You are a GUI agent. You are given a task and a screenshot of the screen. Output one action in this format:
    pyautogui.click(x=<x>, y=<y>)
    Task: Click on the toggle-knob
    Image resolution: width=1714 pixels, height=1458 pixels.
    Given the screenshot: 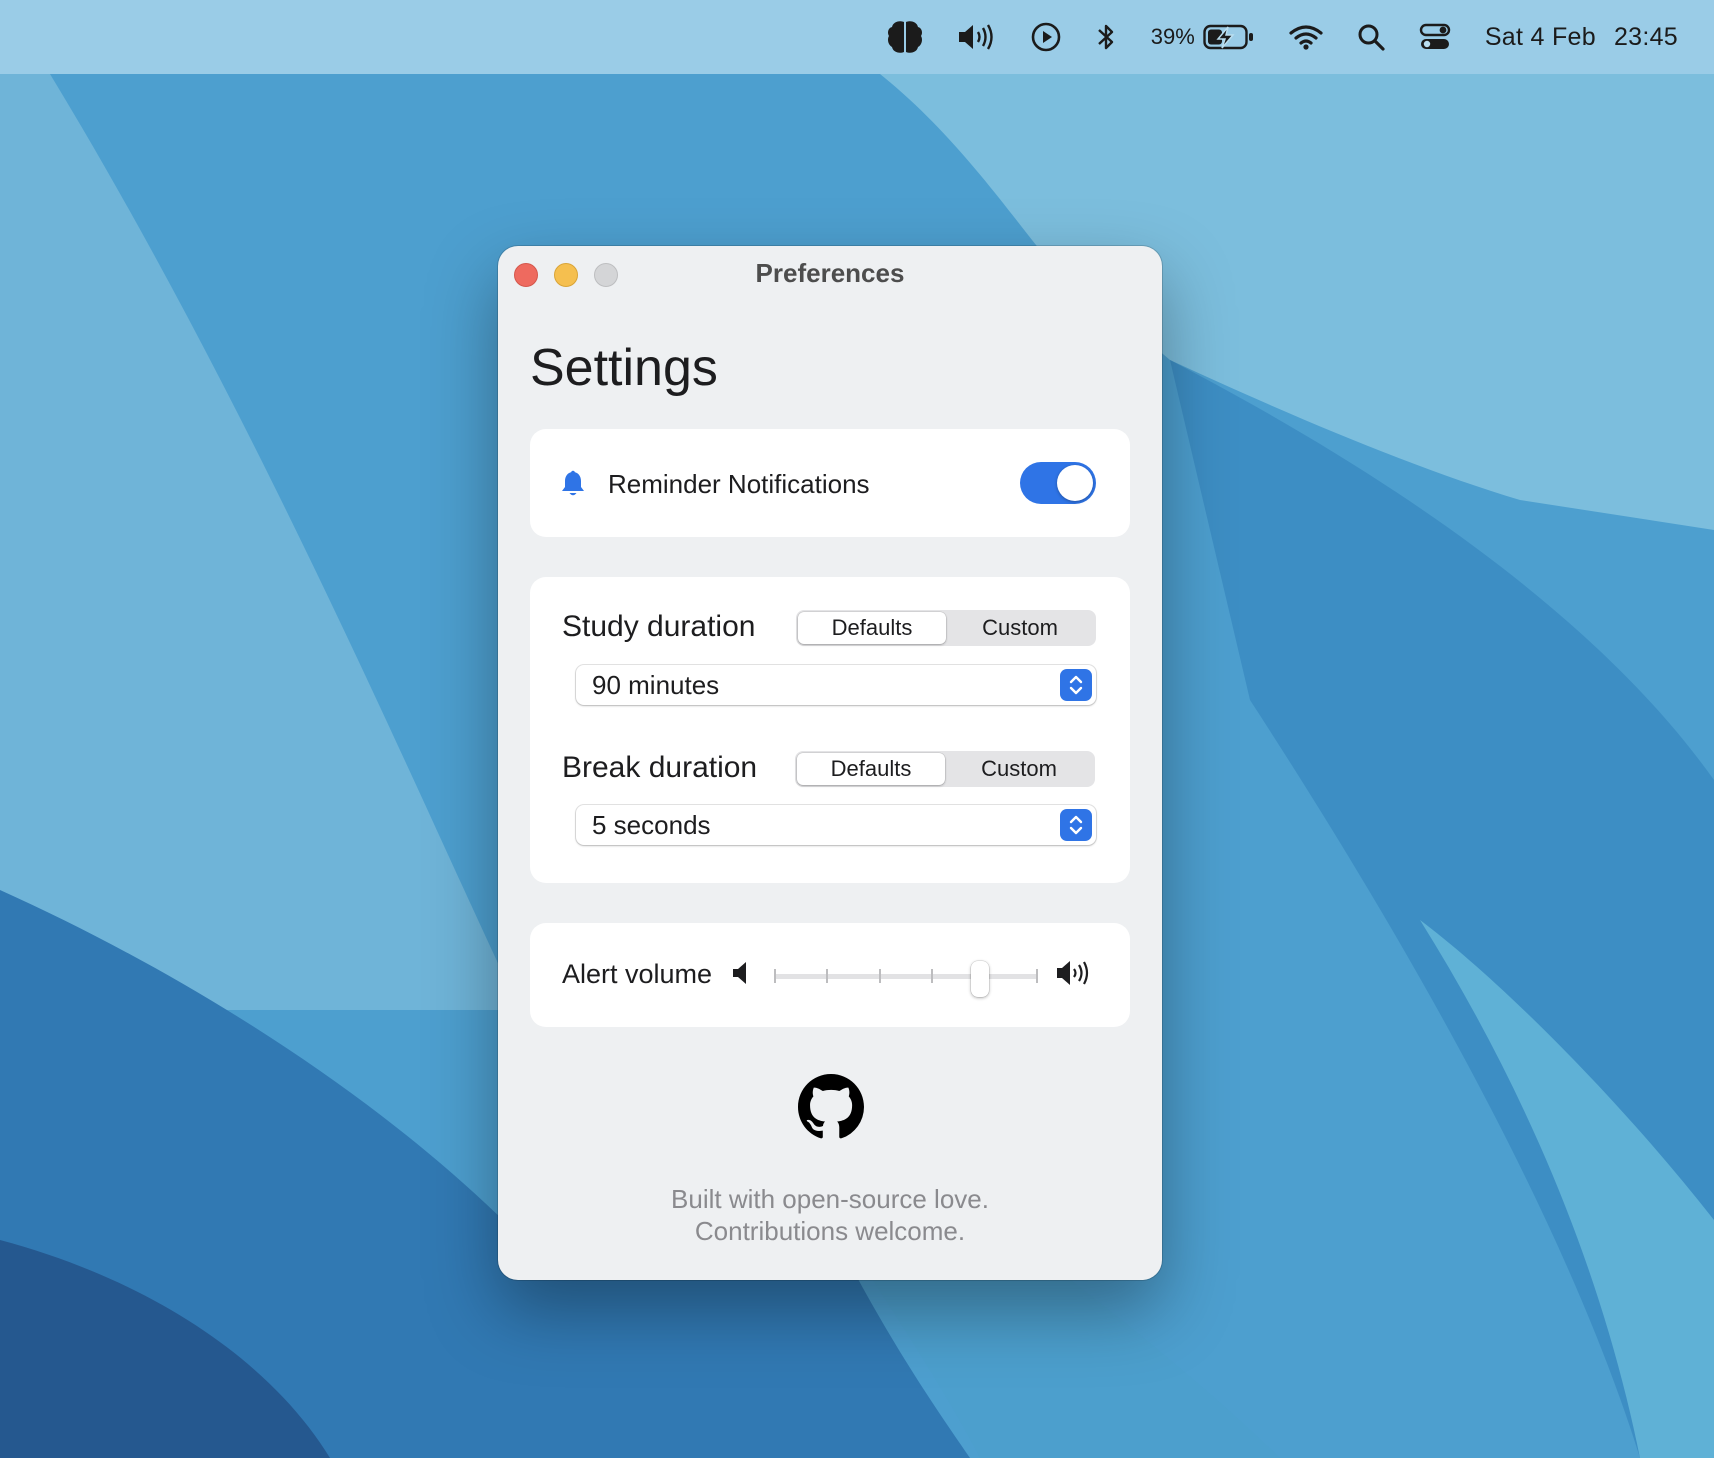 What is the action you would take?
    pyautogui.click(x=1075, y=483)
    